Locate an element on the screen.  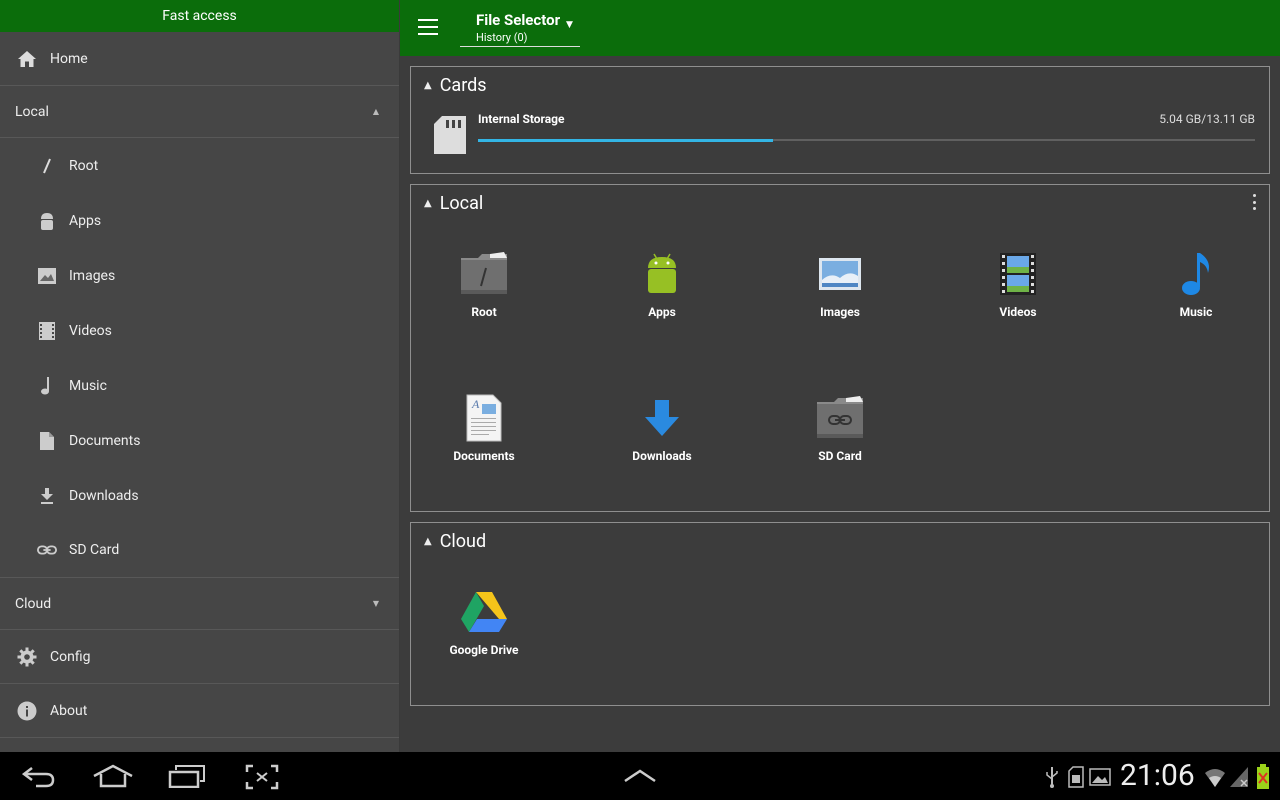
status-clock: 21:06 is located at coordinates (1157, 775).